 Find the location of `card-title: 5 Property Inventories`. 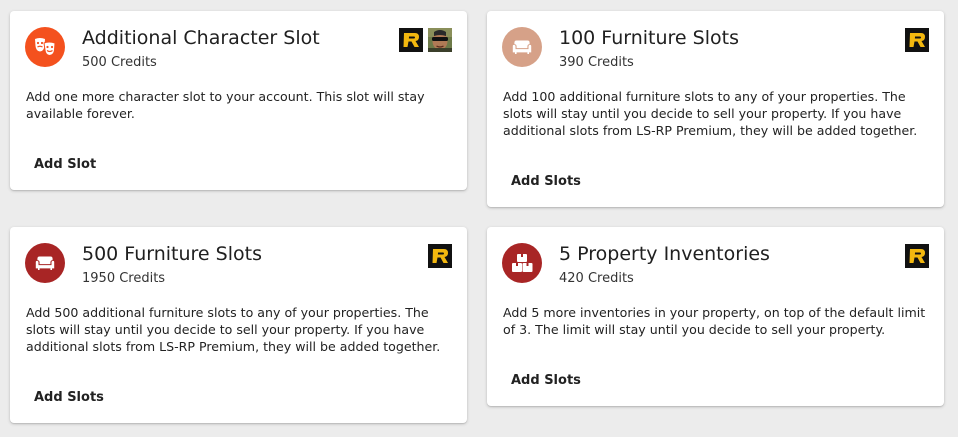

card-title: 5 Property Inventories is located at coordinates (664, 254).